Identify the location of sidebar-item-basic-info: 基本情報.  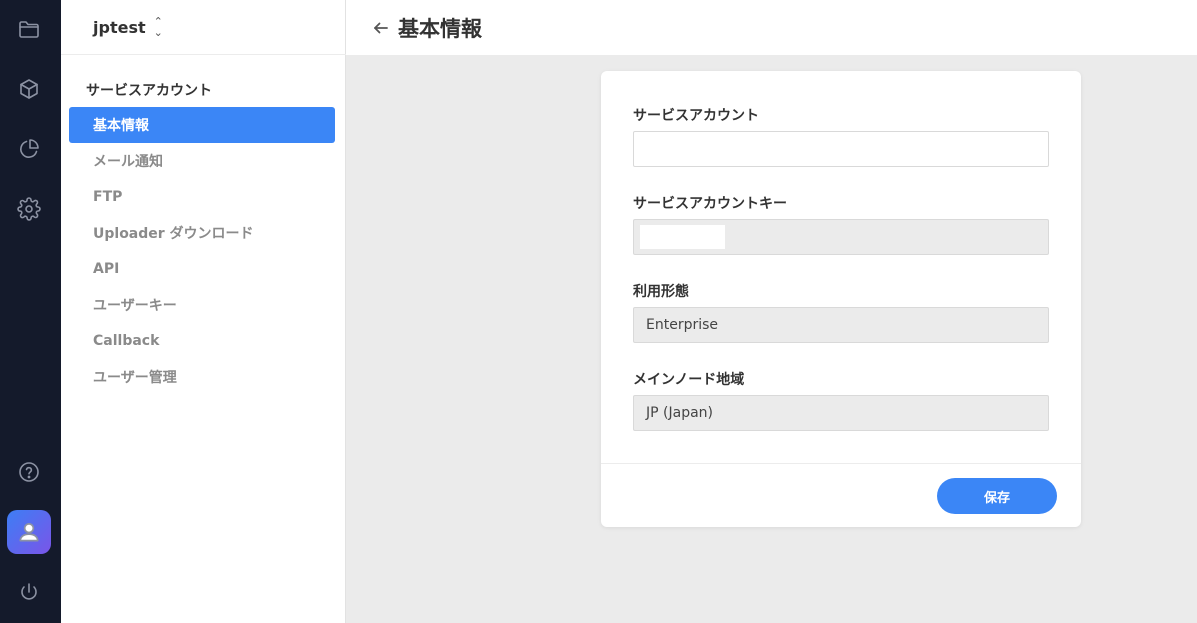
(202, 125).